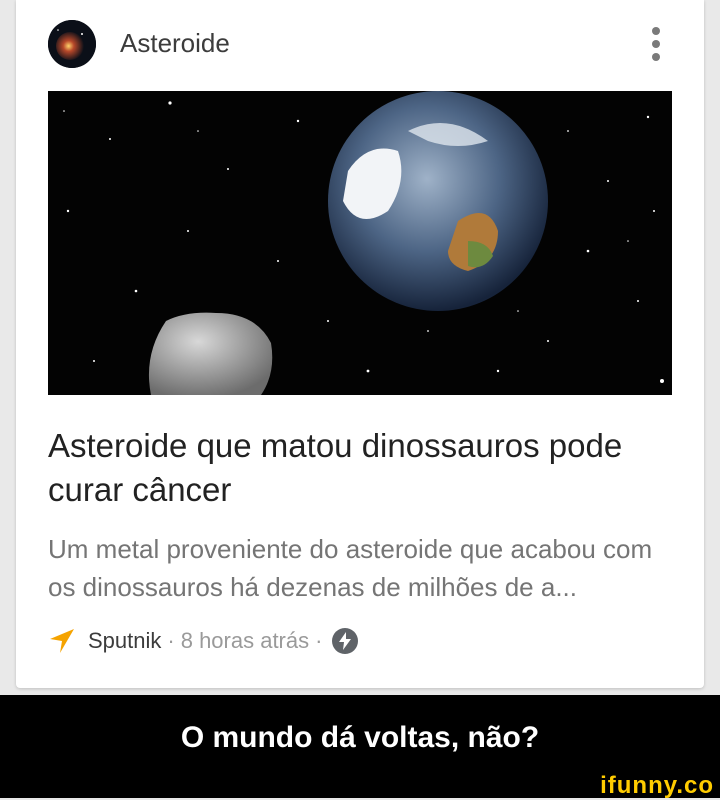  I want to click on article-meta: Sputnik · 8 horas atrás ·, so click(203, 641).